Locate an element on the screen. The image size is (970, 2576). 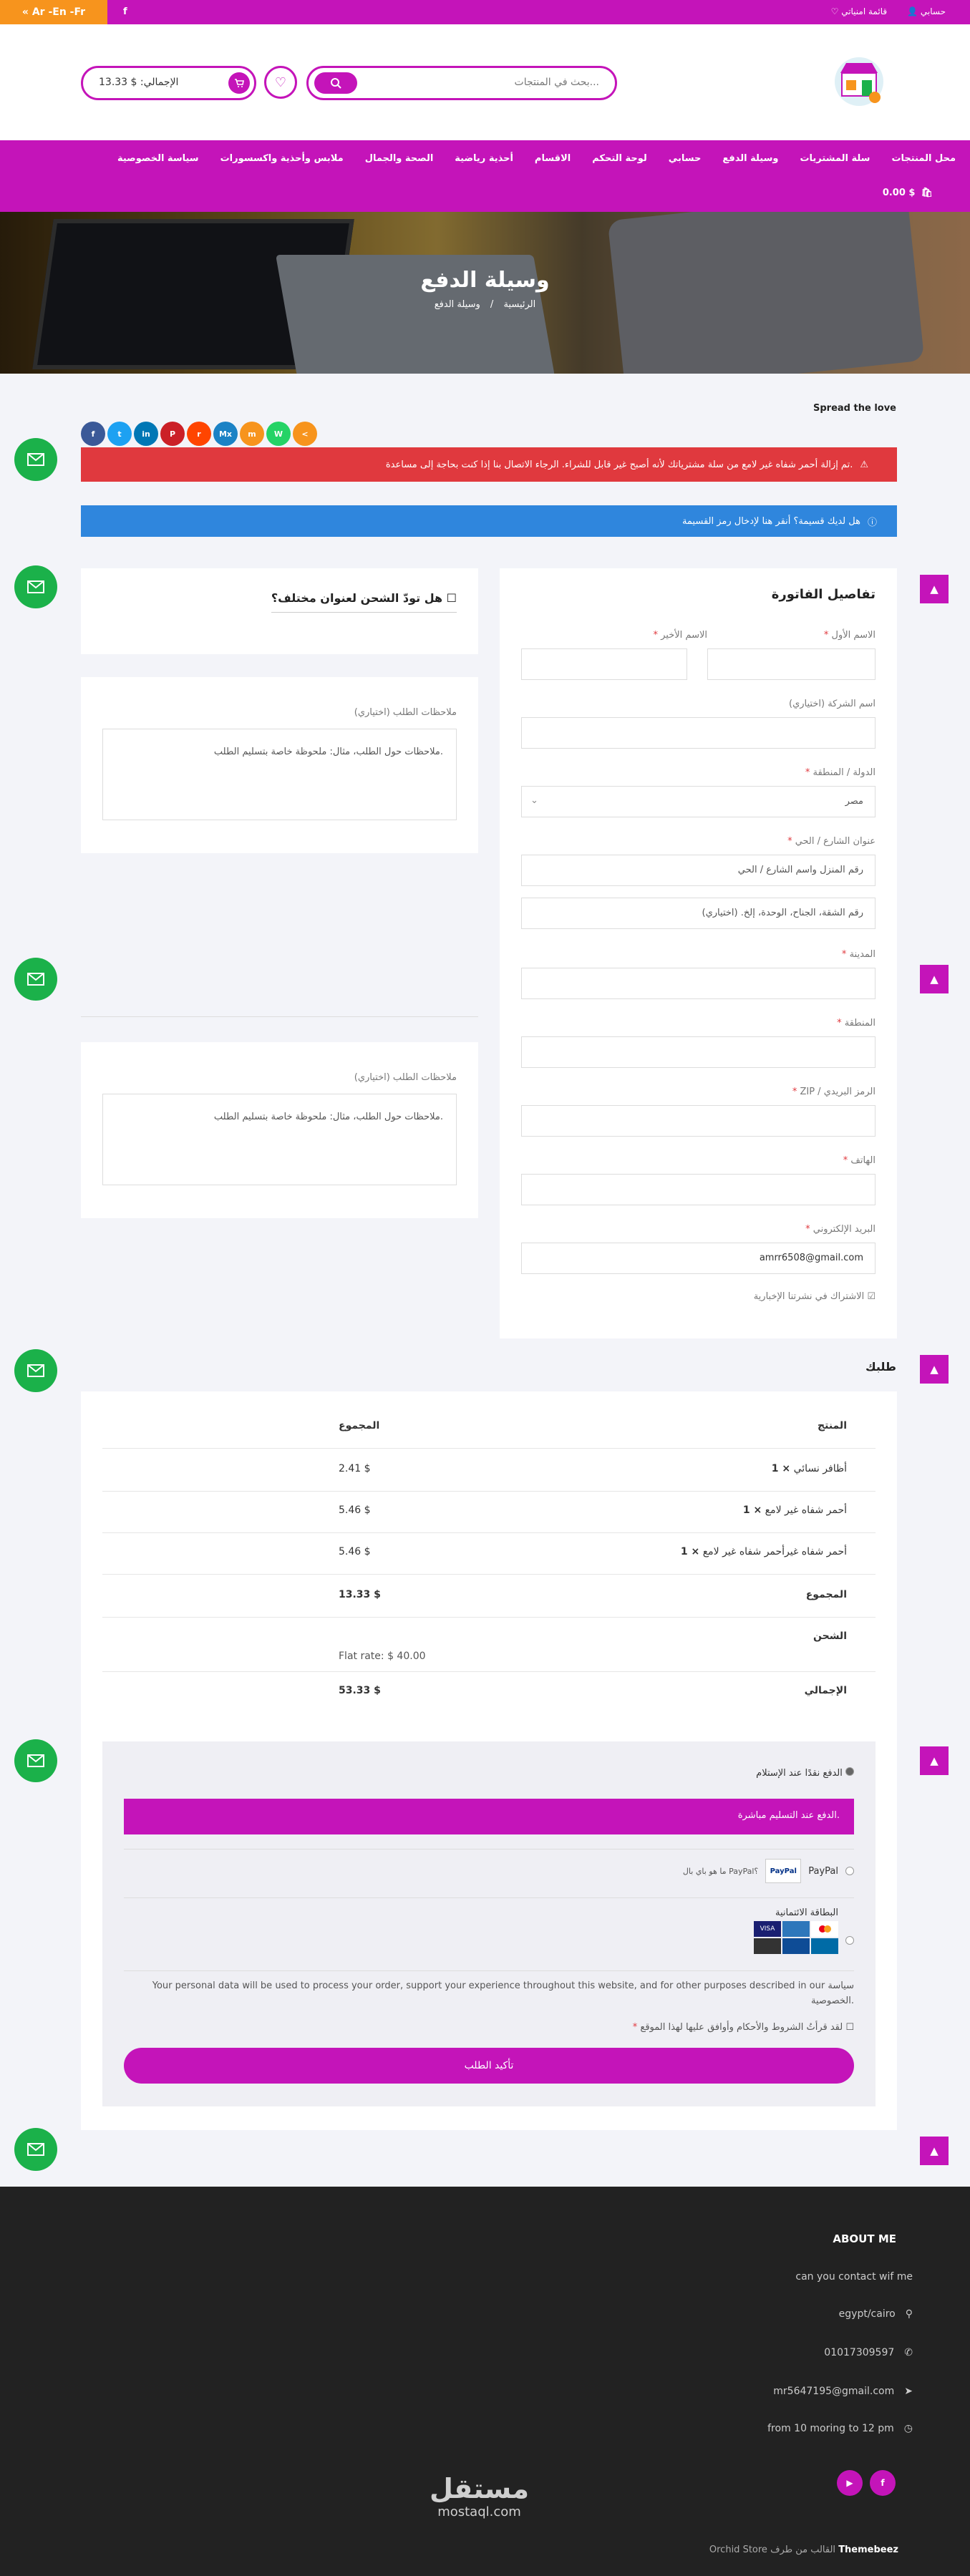
payment-card: البطاقة الائتمانية VISA is located at coordinates (804, 1930).